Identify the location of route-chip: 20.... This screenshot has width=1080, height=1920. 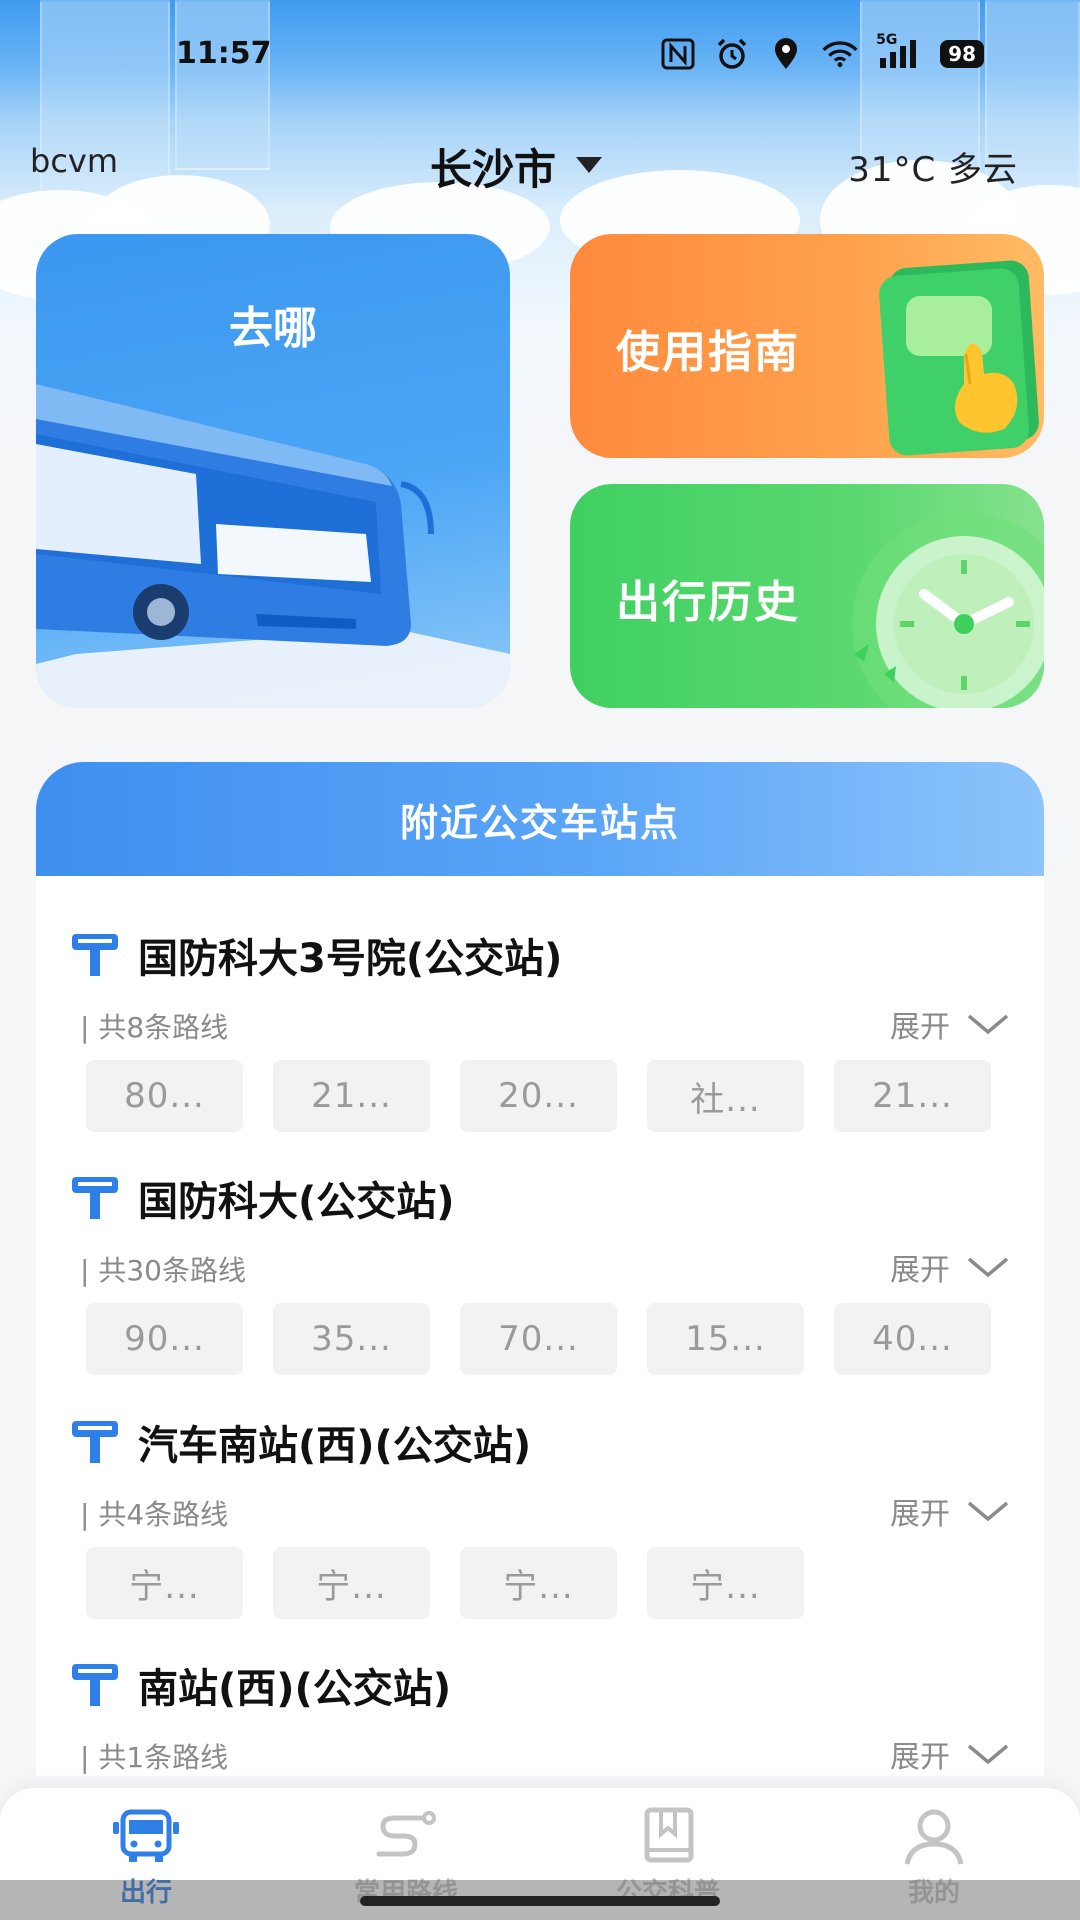
(538, 1096).